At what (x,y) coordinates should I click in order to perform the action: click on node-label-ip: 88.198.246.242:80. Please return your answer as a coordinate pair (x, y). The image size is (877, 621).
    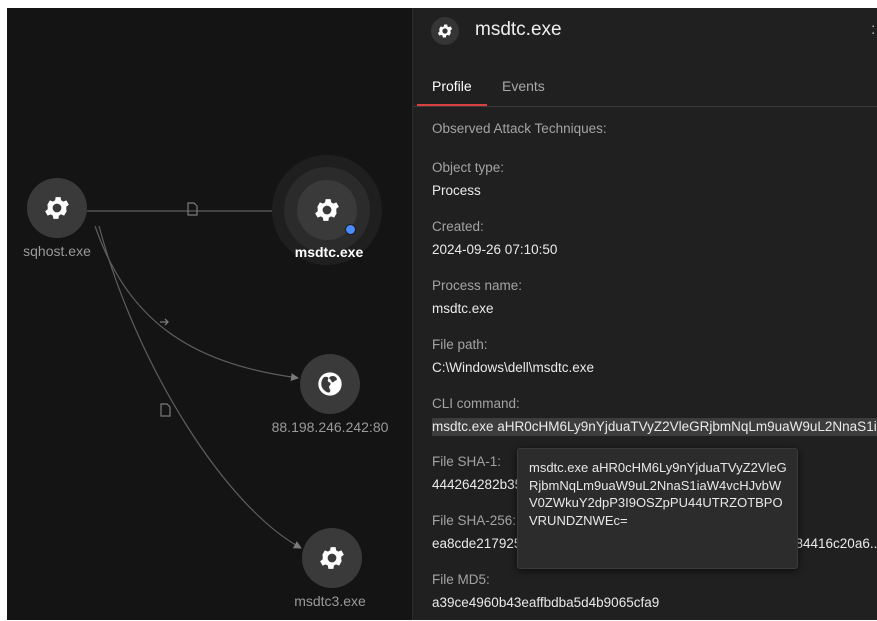
    Looking at the image, I should click on (330, 427).